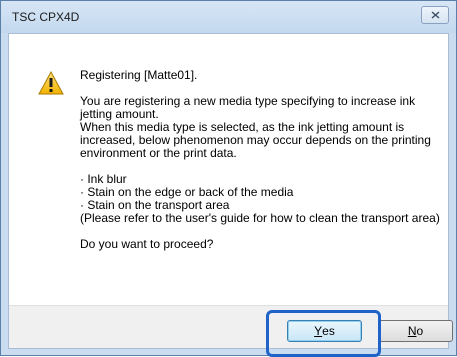  Describe the element at coordinates (412, 331) in the screenshot. I see `no-mnemonic: N` at that location.